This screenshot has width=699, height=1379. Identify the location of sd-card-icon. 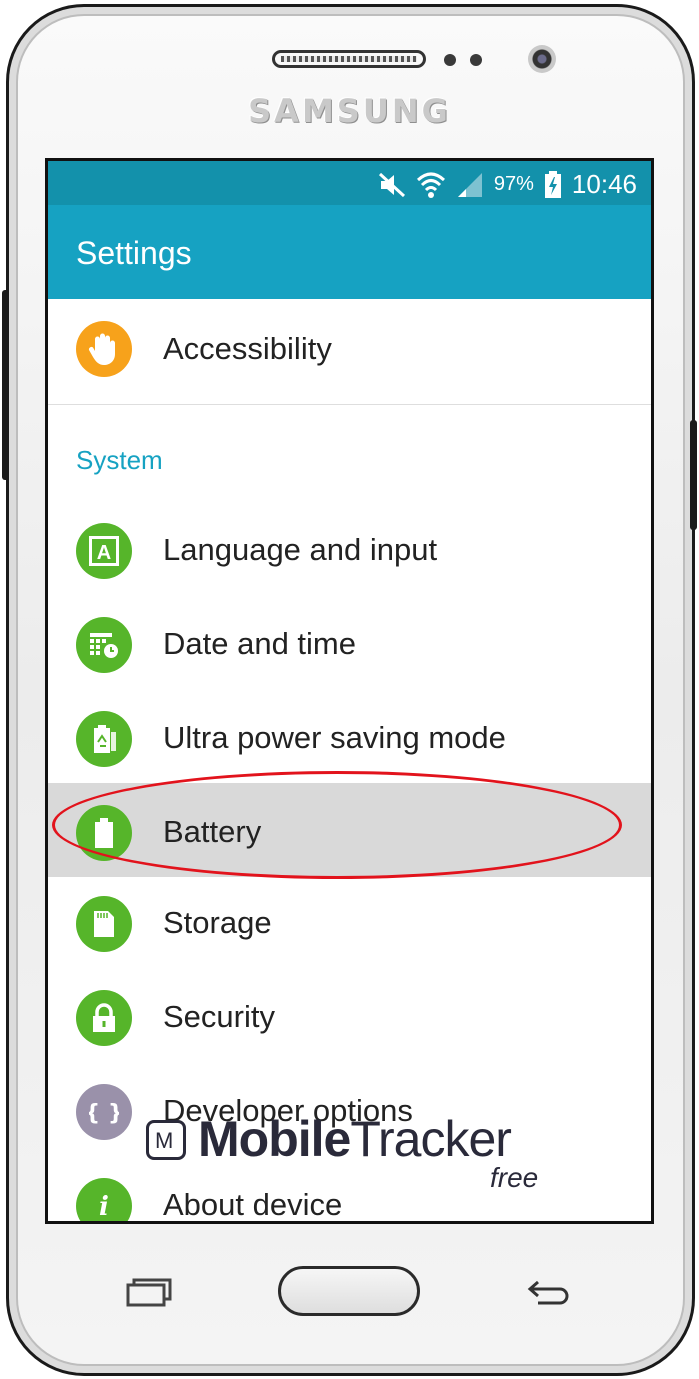
(104, 924).